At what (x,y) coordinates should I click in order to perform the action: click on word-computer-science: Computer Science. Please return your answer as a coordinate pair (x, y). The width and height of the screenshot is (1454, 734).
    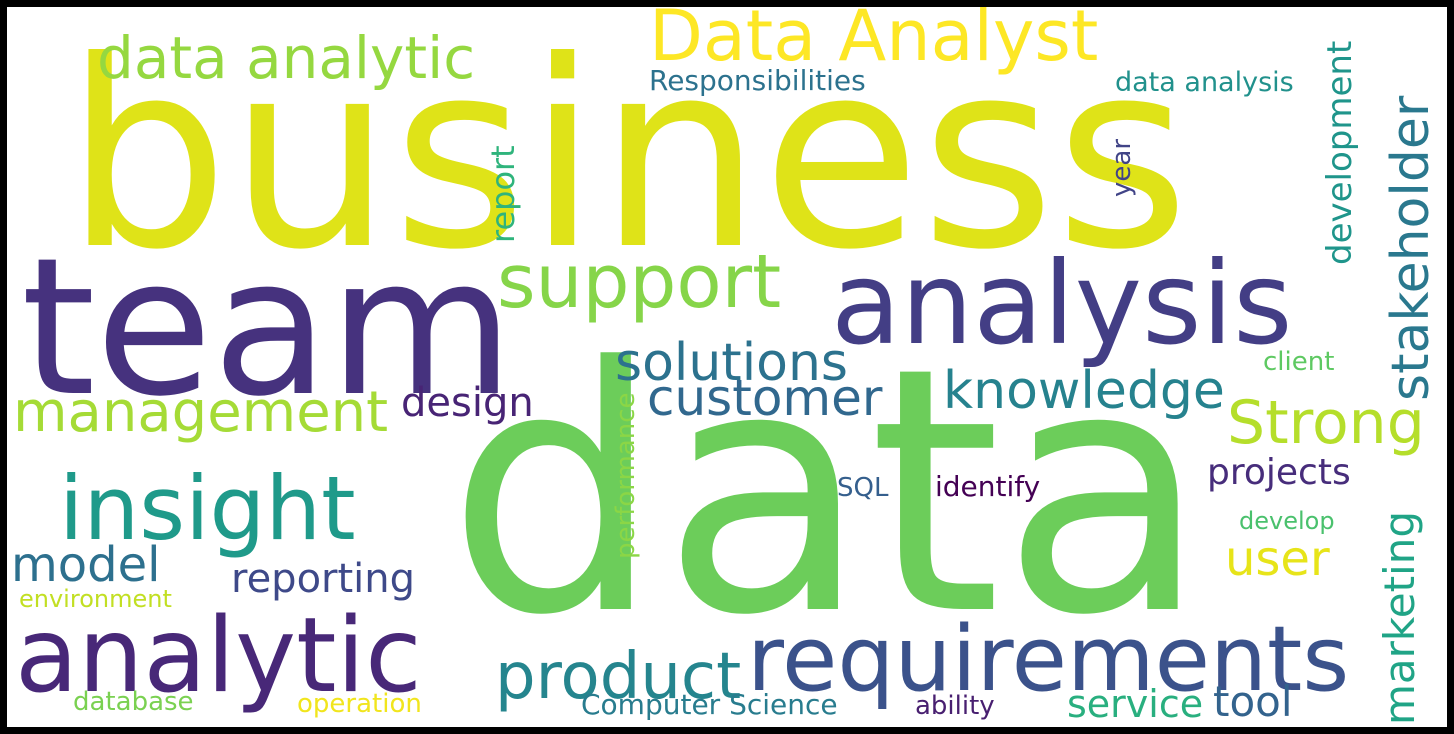
    Looking at the image, I should click on (709, 704).